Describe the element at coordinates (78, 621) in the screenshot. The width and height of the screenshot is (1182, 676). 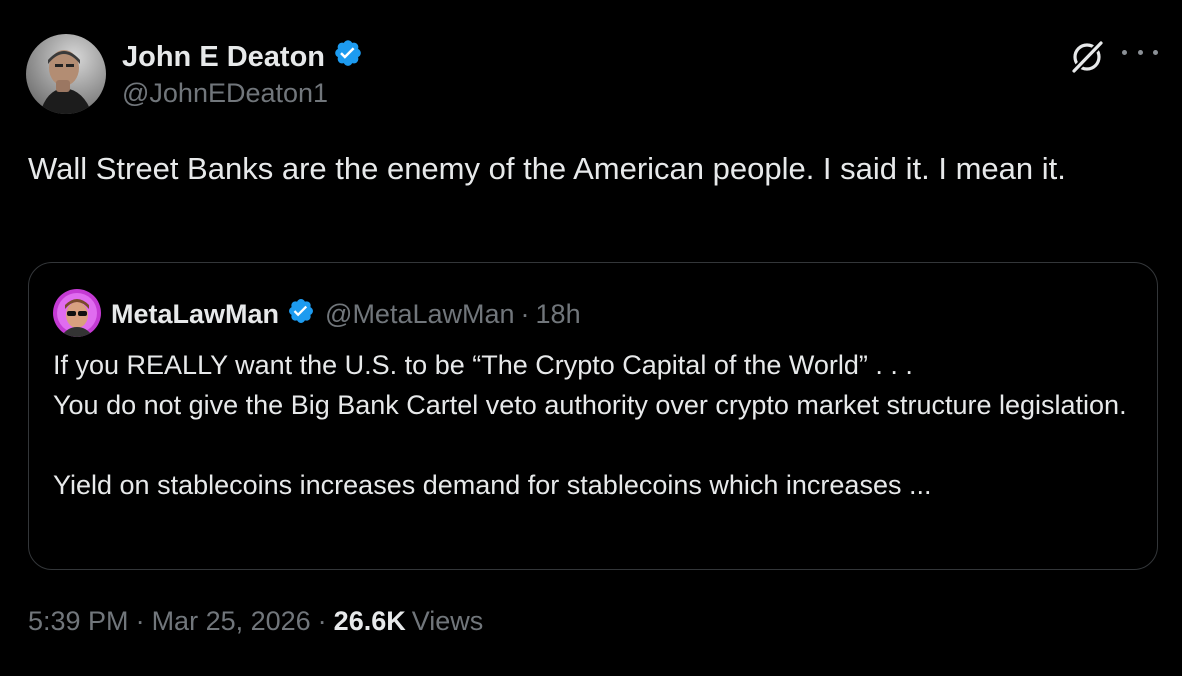
I see `tweet-time: 5:39 PM` at that location.